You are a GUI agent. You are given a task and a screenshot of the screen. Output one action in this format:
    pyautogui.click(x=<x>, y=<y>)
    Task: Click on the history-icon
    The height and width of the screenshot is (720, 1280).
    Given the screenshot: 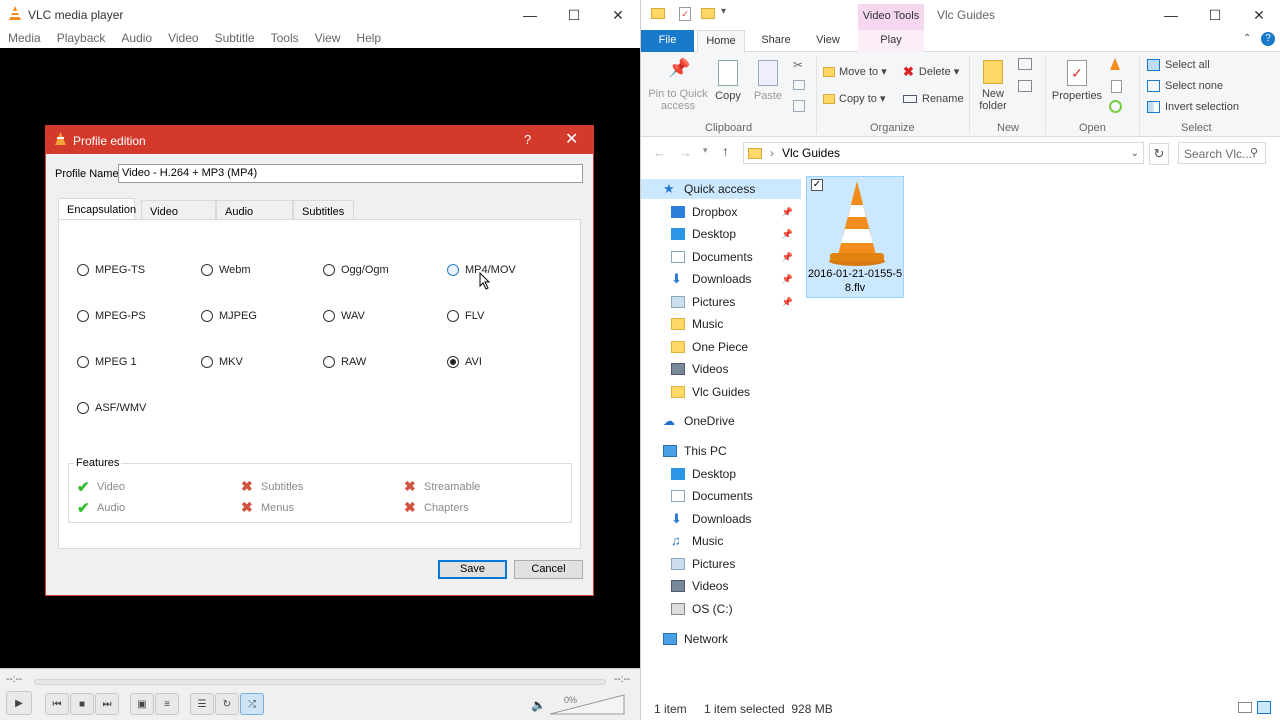 What is the action you would take?
    pyautogui.click(x=1115, y=106)
    